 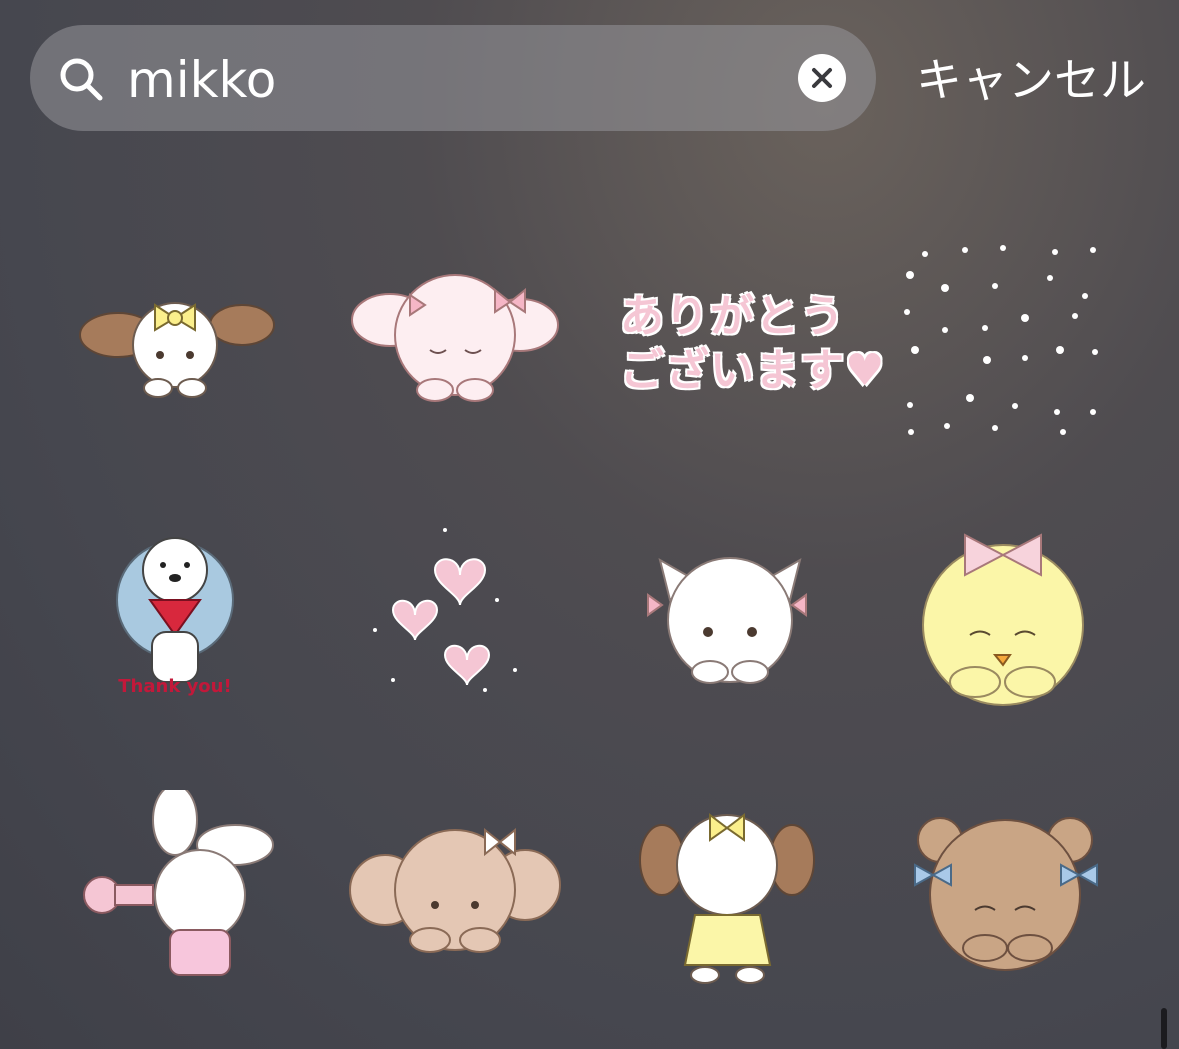 I want to click on sticker-puppy-yellow-dress, so click(x=730, y=890).